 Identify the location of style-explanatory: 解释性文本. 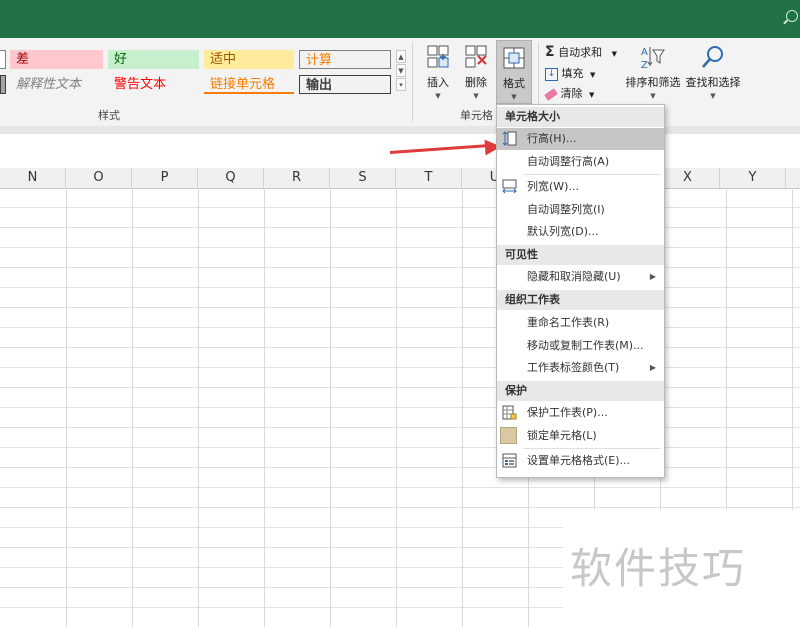
(56, 84).